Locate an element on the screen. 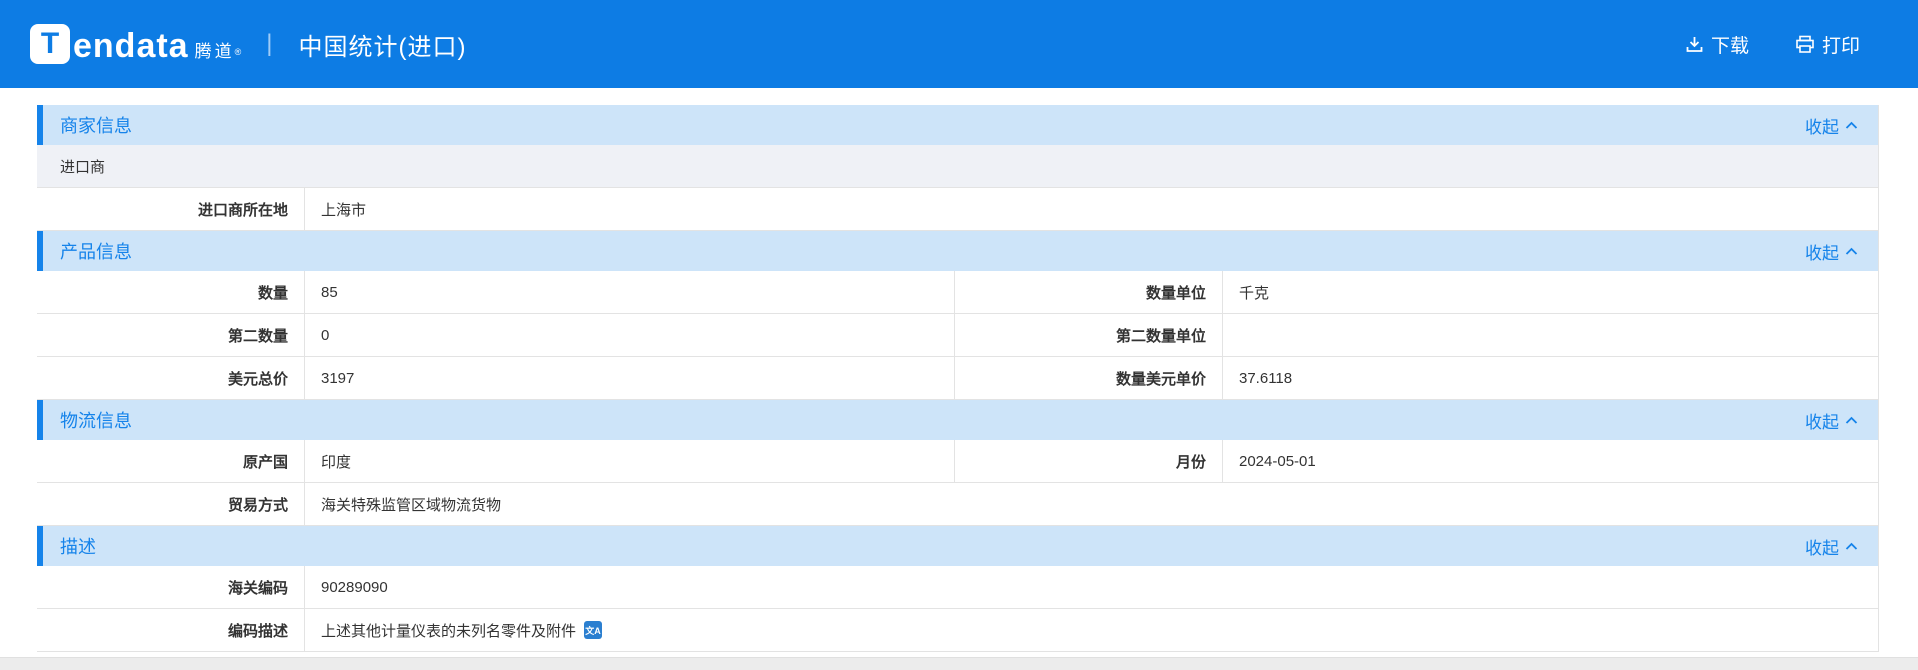  brand-name-chinese: 腾道® is located at coordinates (219, 51).